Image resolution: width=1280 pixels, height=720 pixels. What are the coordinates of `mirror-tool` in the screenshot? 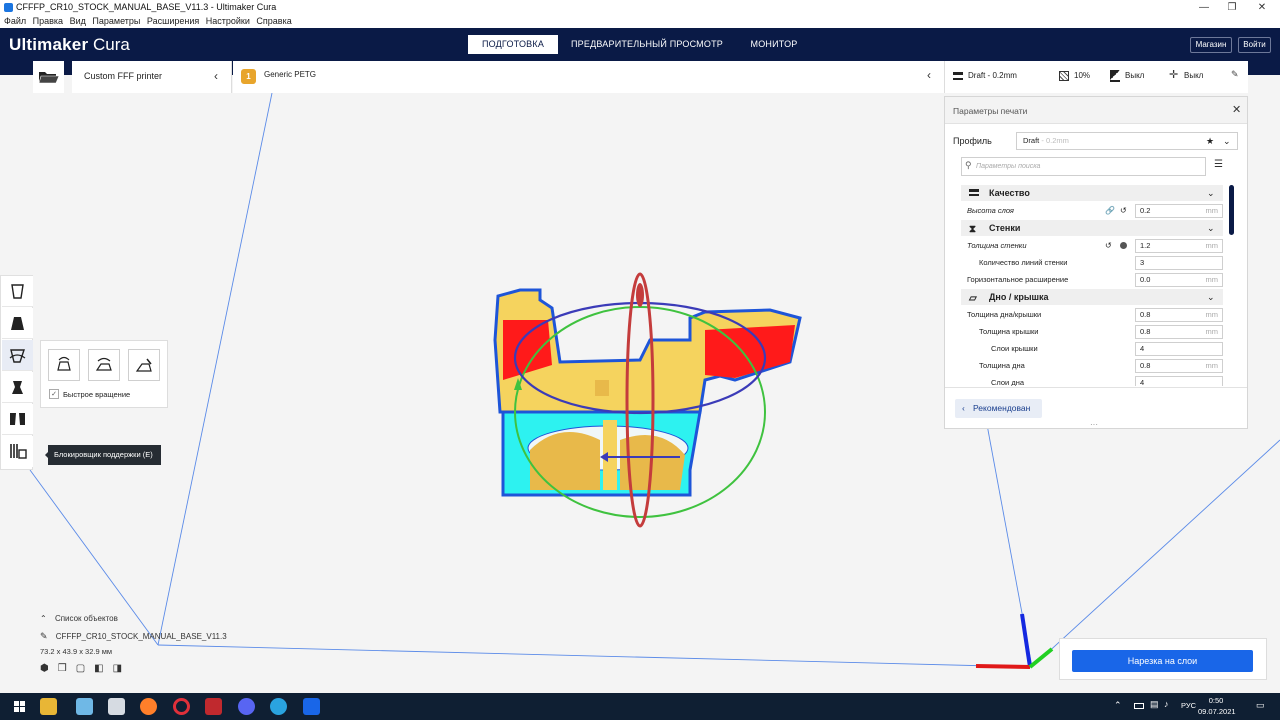 It's located at (17, 387).